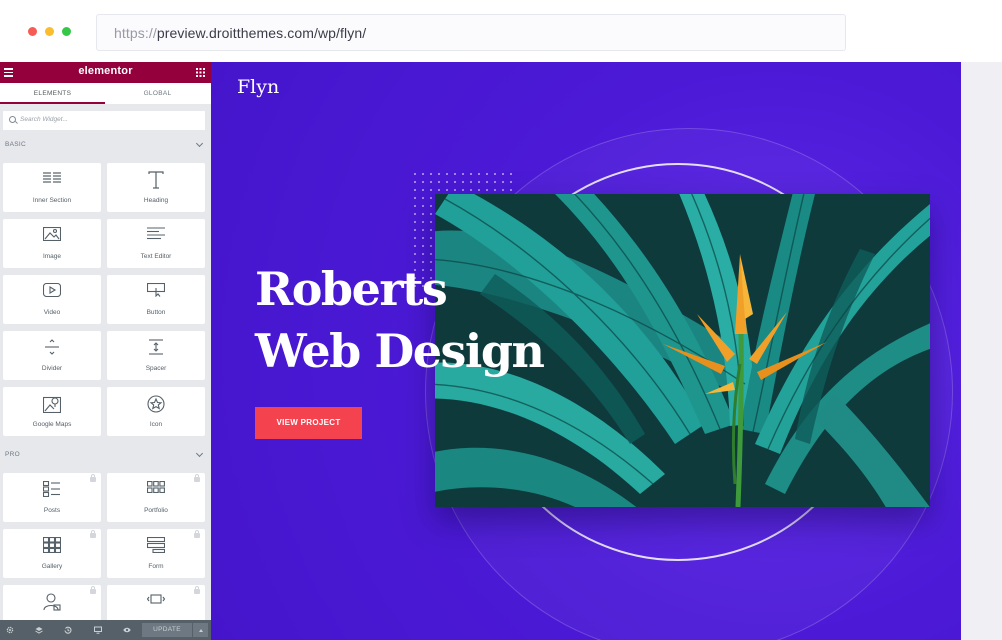 This screenshot has width=1002, height=640. What do you see at coordinates (156, 290) in the screenshot?
I see `button-icon` at bounding box center [156, 290].